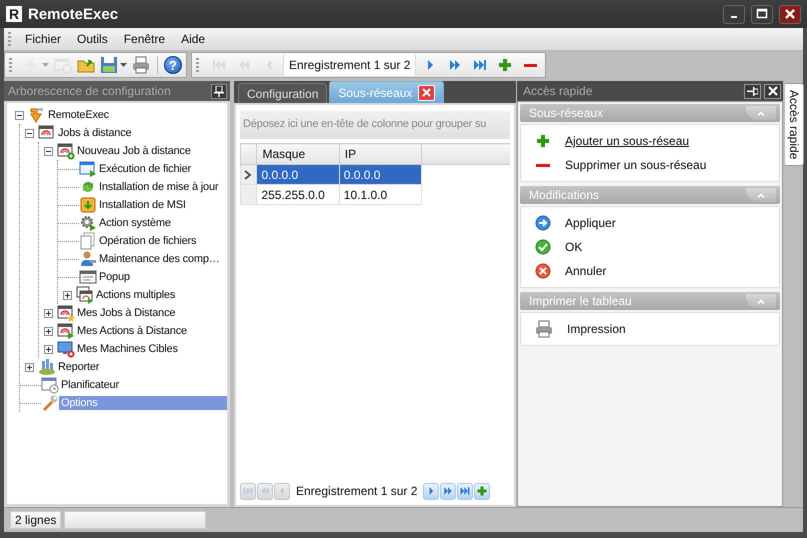 This screenshot has width=807, height=538. Describe the element at coordinates (635, 165) in the screenshot. I see `action-link: Supprimer un sous-réseau` at that location.